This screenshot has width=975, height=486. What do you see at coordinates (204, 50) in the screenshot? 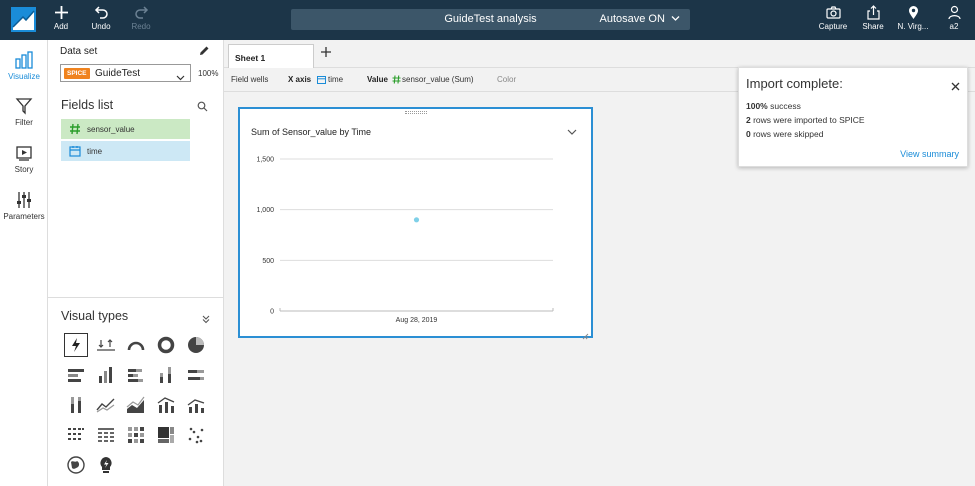
I see `pencil-icon` at bounding box center [204, 50].